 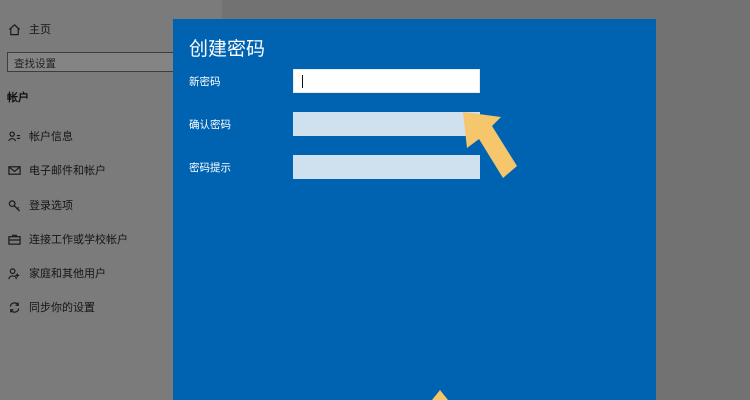 I want to click on confirm-password-label: 确认密码, so click(x=210, y=125).